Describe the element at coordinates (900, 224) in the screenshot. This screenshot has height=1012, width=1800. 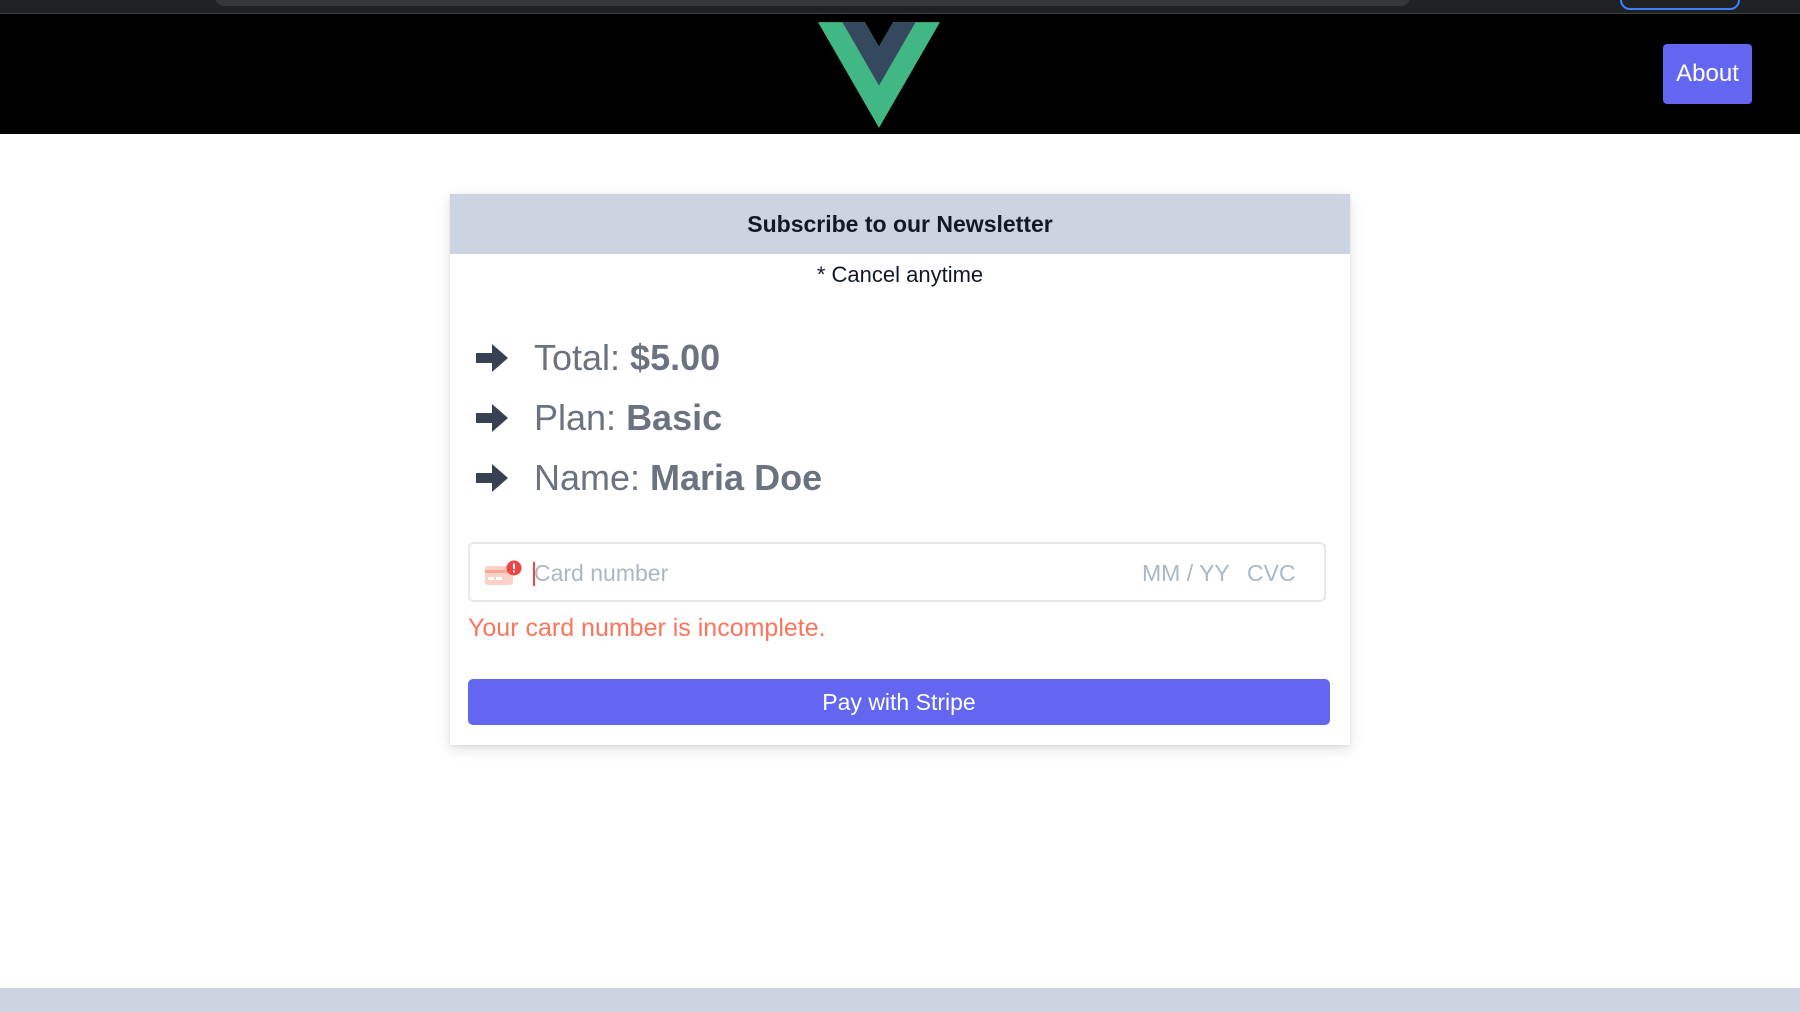
I see `card-title: Subscribe to our Newsletter` at that location.